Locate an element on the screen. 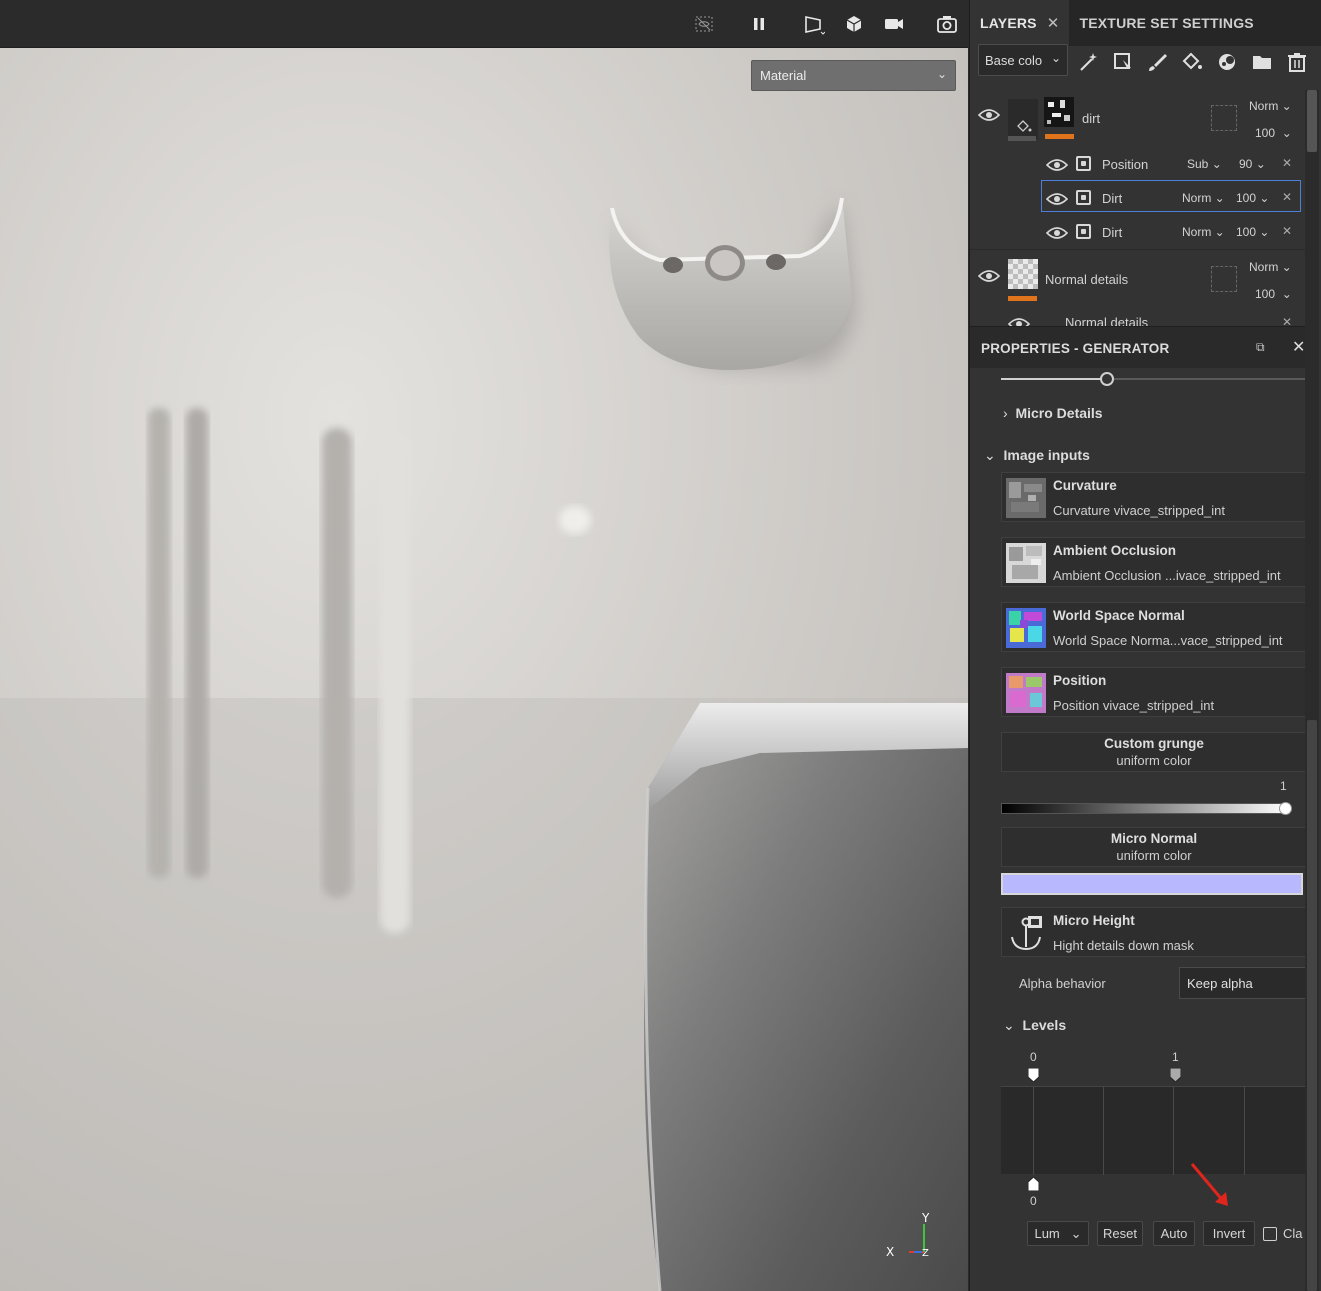 The height and width of the screenshot is (1291, 1321). channel-dropdown: Base colo ⌄ is located at coordinates (1023, 60).